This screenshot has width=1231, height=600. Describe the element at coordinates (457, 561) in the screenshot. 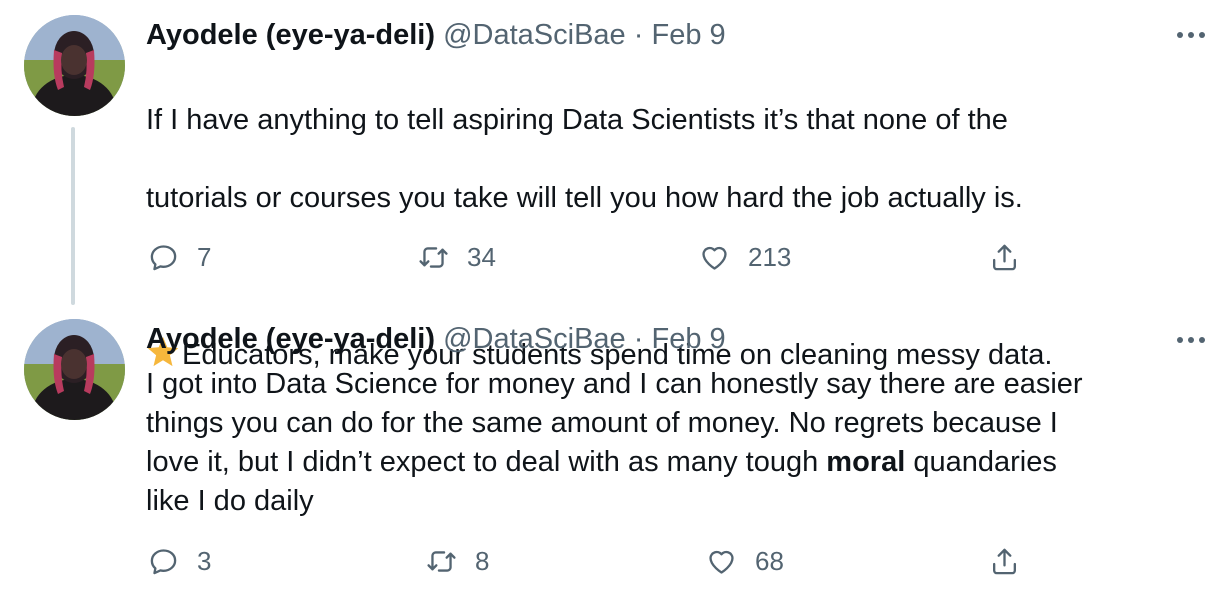

I see `retweet-button: 8` at that location.